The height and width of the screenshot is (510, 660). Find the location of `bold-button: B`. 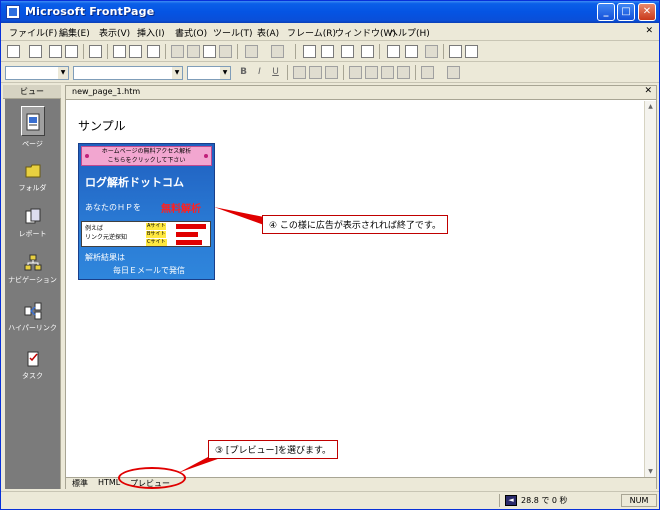

bold-button: B is located at coordinates (243, 72).